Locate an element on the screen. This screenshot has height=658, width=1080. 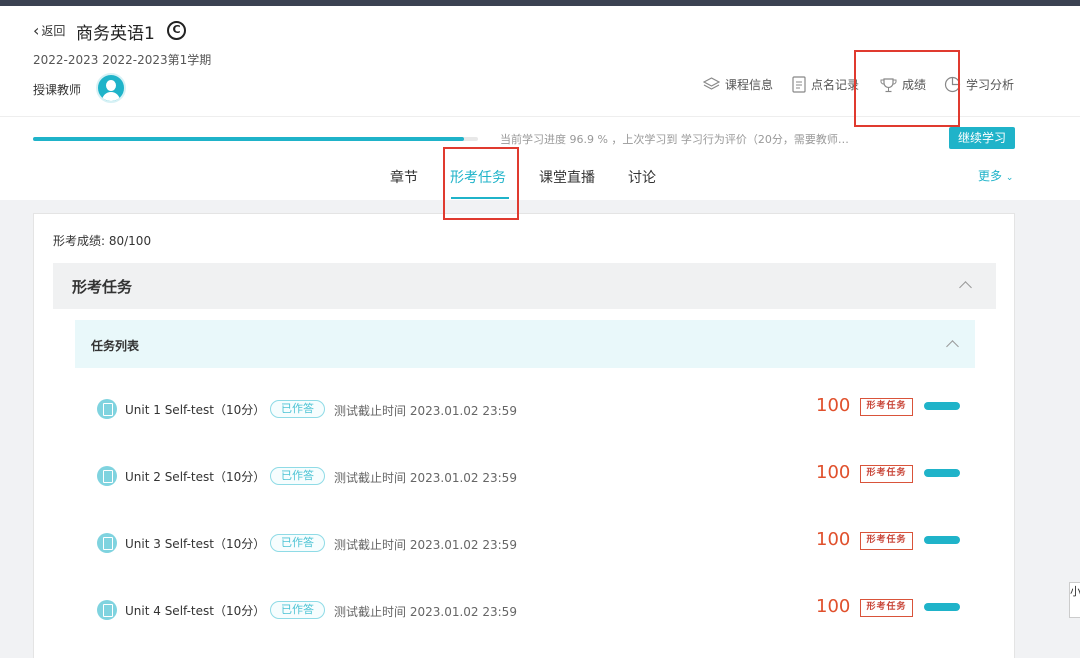
learning-analysis-label: 学习分析 is located at coordinates (990, 85).